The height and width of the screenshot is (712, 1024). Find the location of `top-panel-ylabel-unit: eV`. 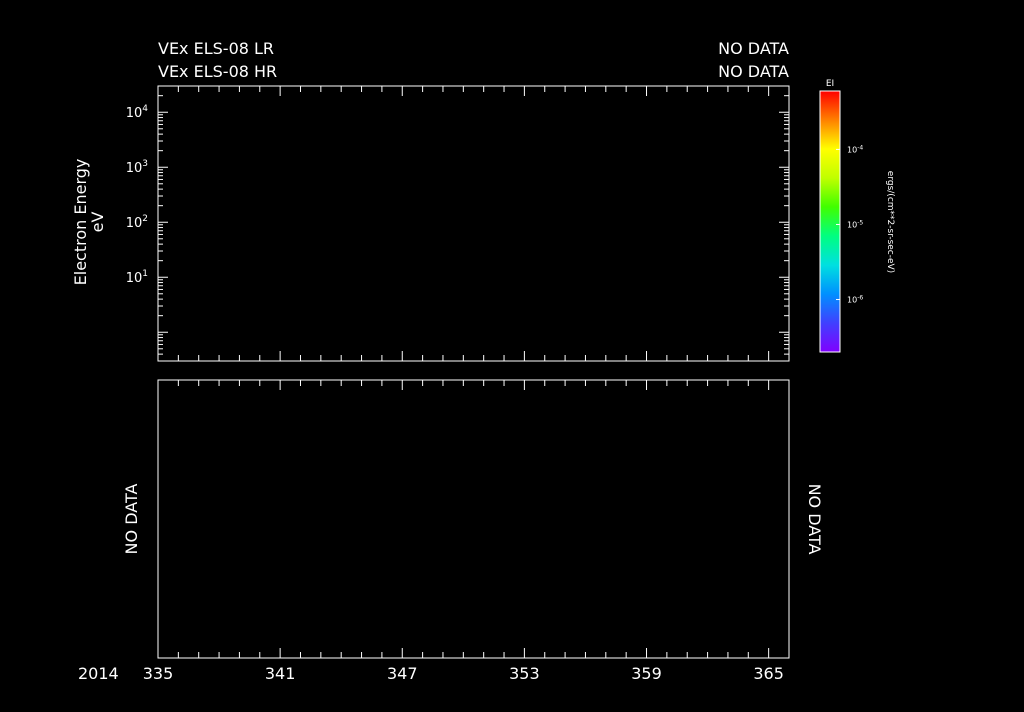

top-panel-ylabel-unit: eV is located at coordinates (97, 222).